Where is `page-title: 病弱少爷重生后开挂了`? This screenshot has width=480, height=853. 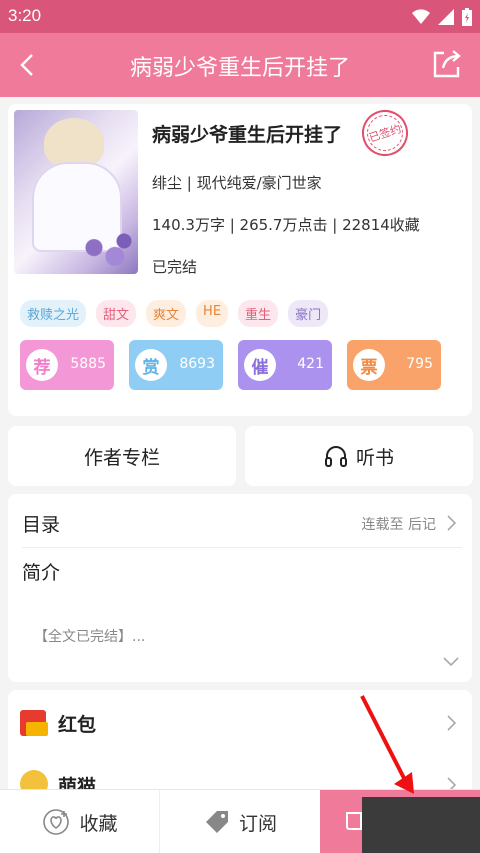 page-title: 病弱少爷重生后开挂了 is located at coordinates (239, 68).